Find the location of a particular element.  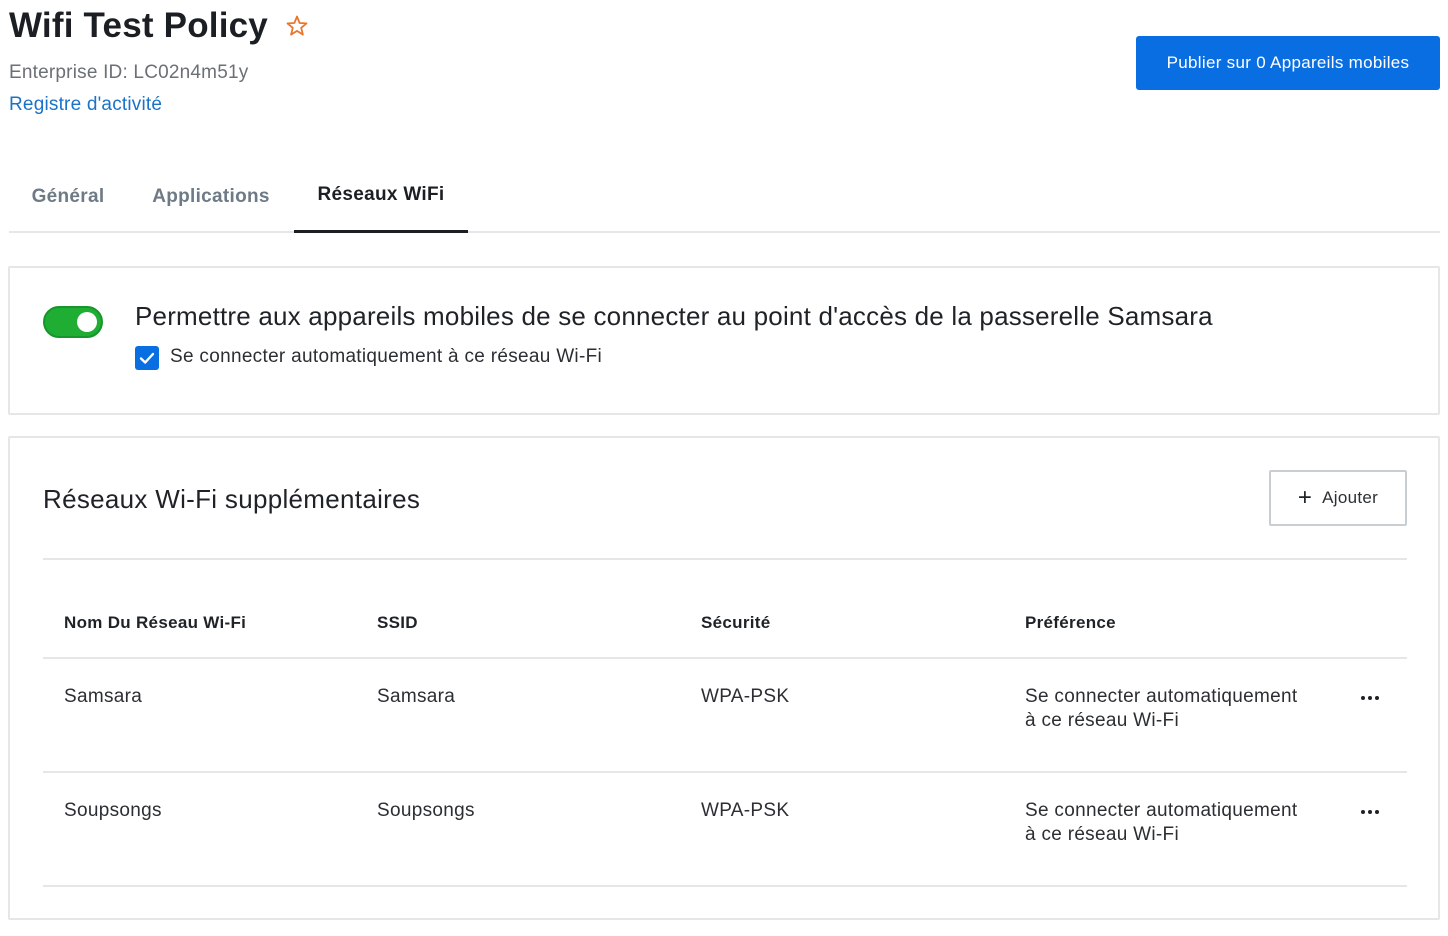

tab-applications: Applications is located at coordinates (211, 196).